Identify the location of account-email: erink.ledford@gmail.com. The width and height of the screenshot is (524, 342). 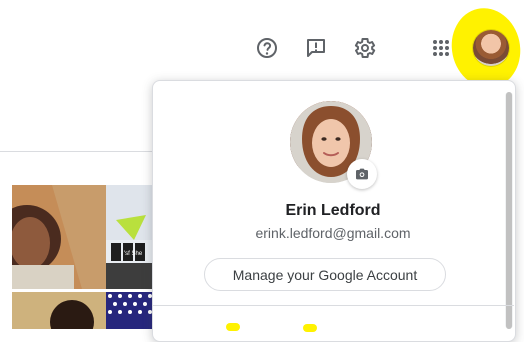
(333, 233).